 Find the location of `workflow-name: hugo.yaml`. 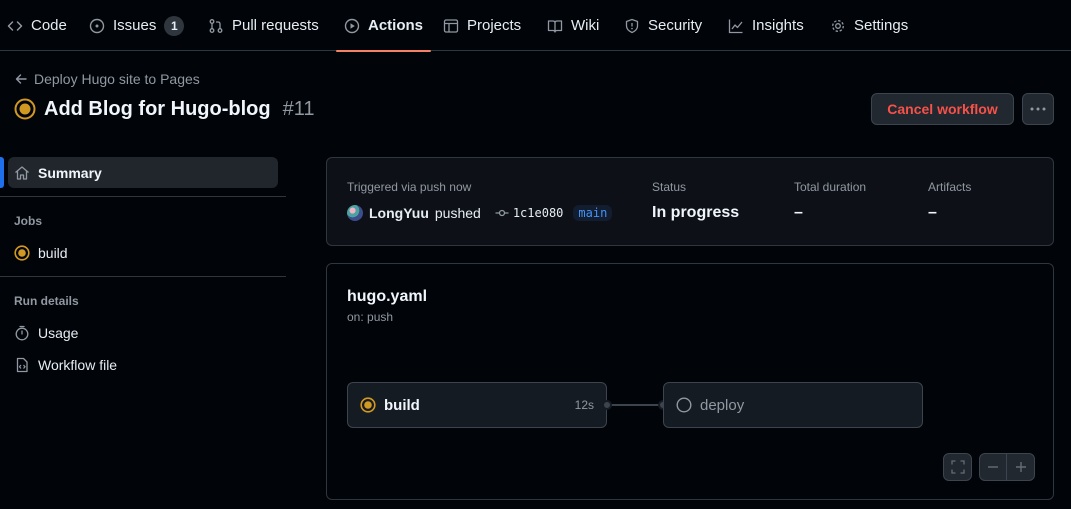

workflow-name: hugo.yaml is located at coordinates (387, 296).